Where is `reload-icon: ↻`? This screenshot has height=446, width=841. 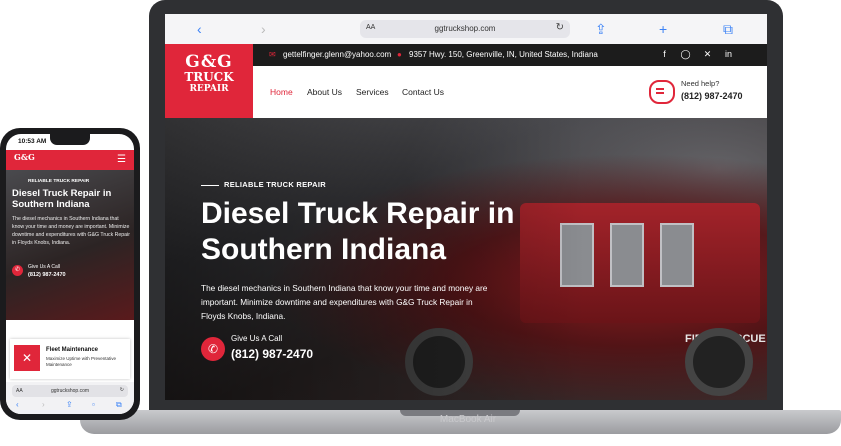
reload-icon: ↻ is located at coordinates (560, 27).